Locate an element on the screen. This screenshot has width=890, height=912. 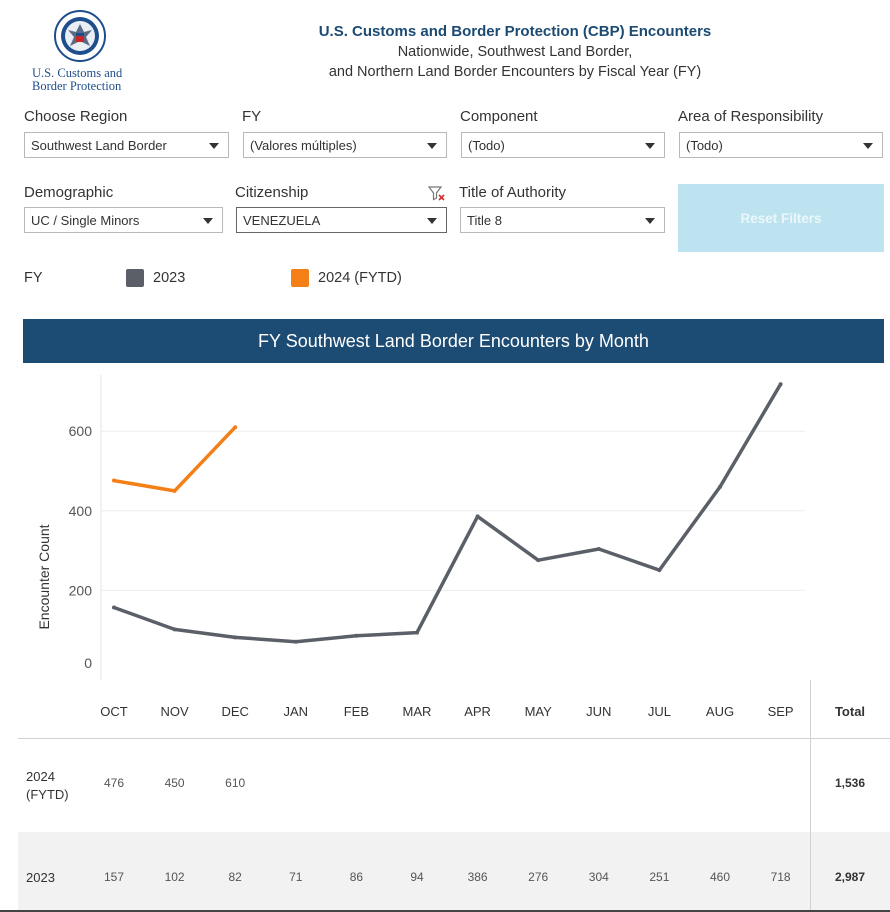
month-header-jan: JAN is located at coordinates (296, 711).